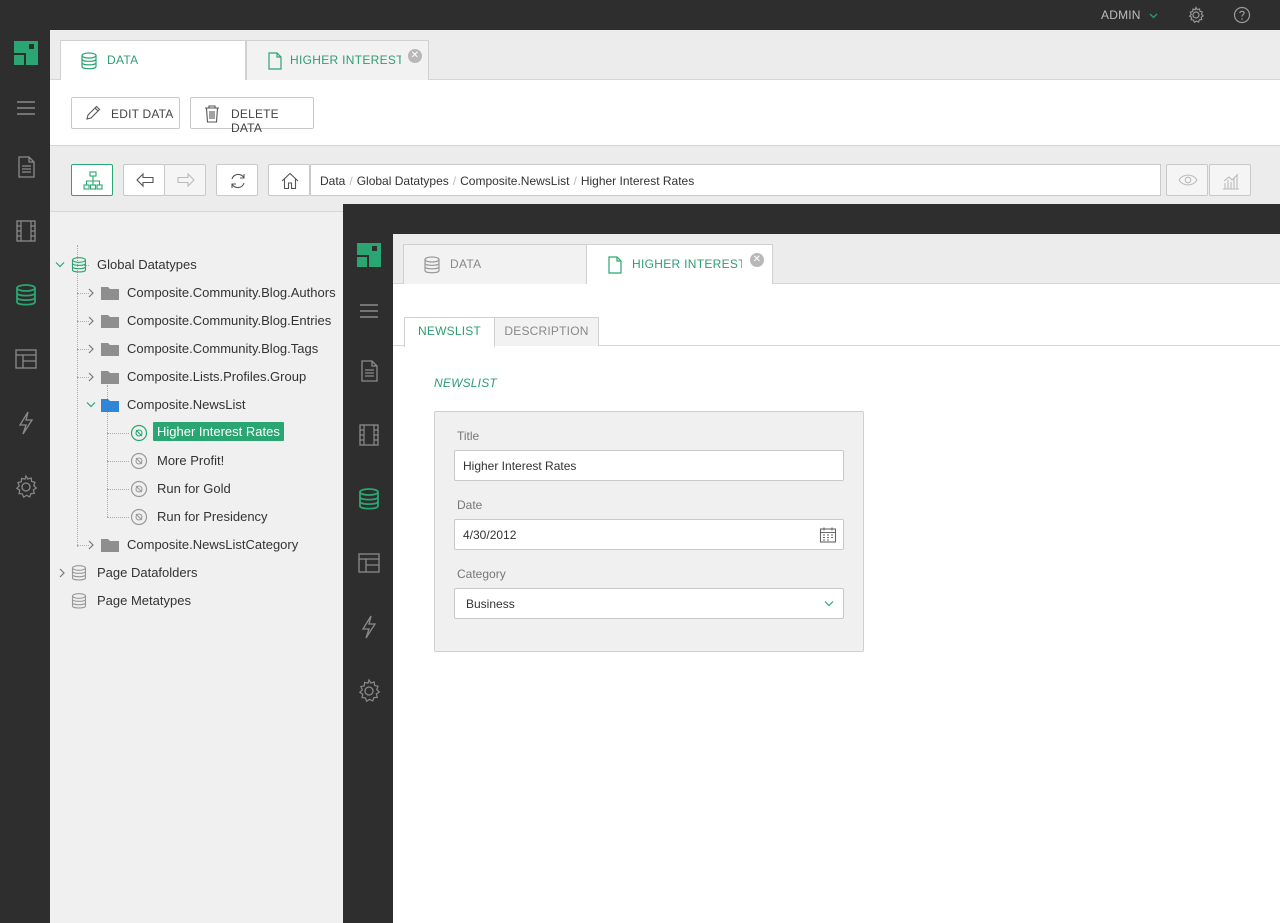  What do you see at coordinates (215, 377) in the screenshot?
I see `tree-node-folder: Composite.Lists.Profiles.Group` at bounding box center [215, 377].